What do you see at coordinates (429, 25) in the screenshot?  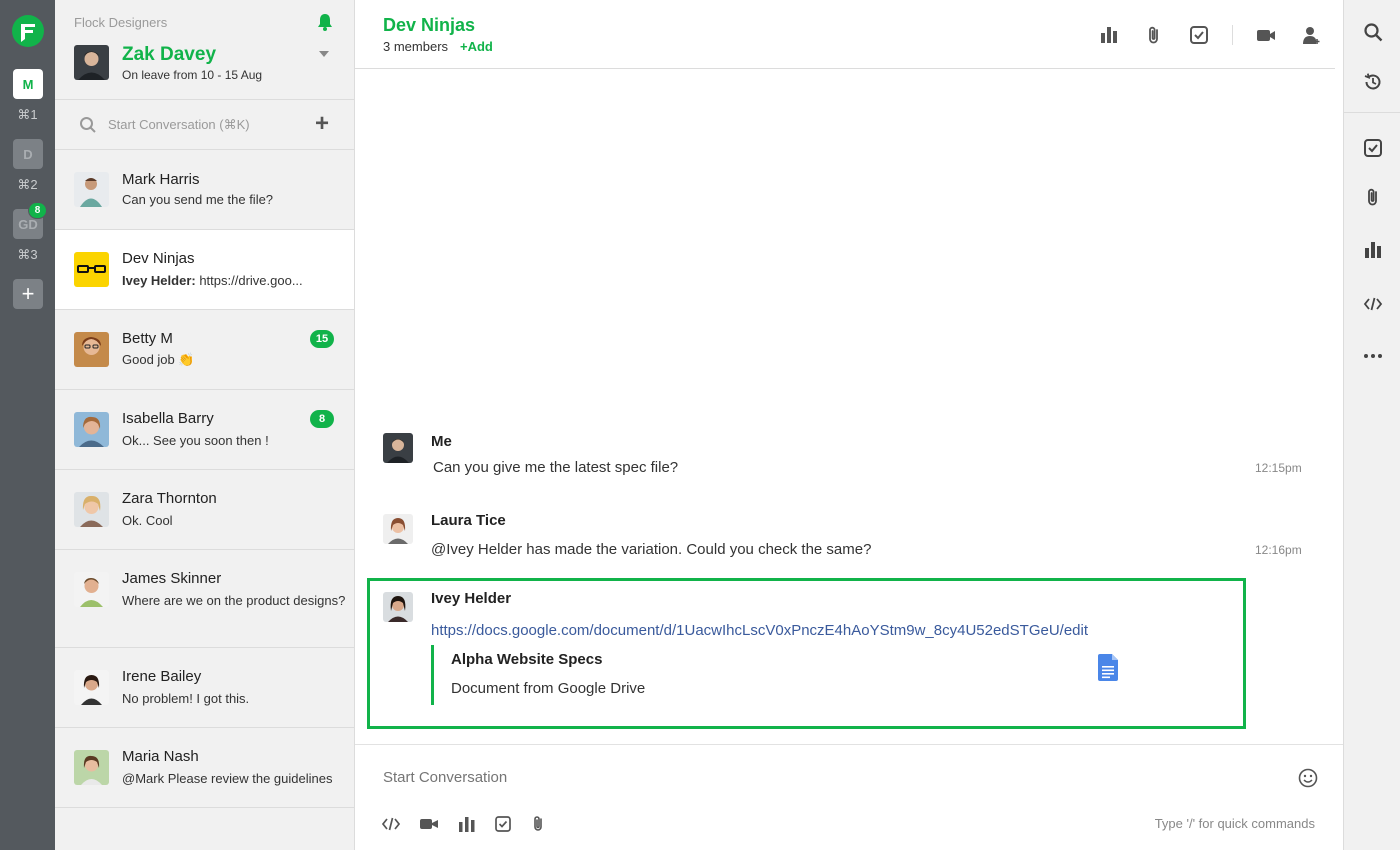 I see `channel-title: Dev Ninjas` at bounding box center [429, 25].